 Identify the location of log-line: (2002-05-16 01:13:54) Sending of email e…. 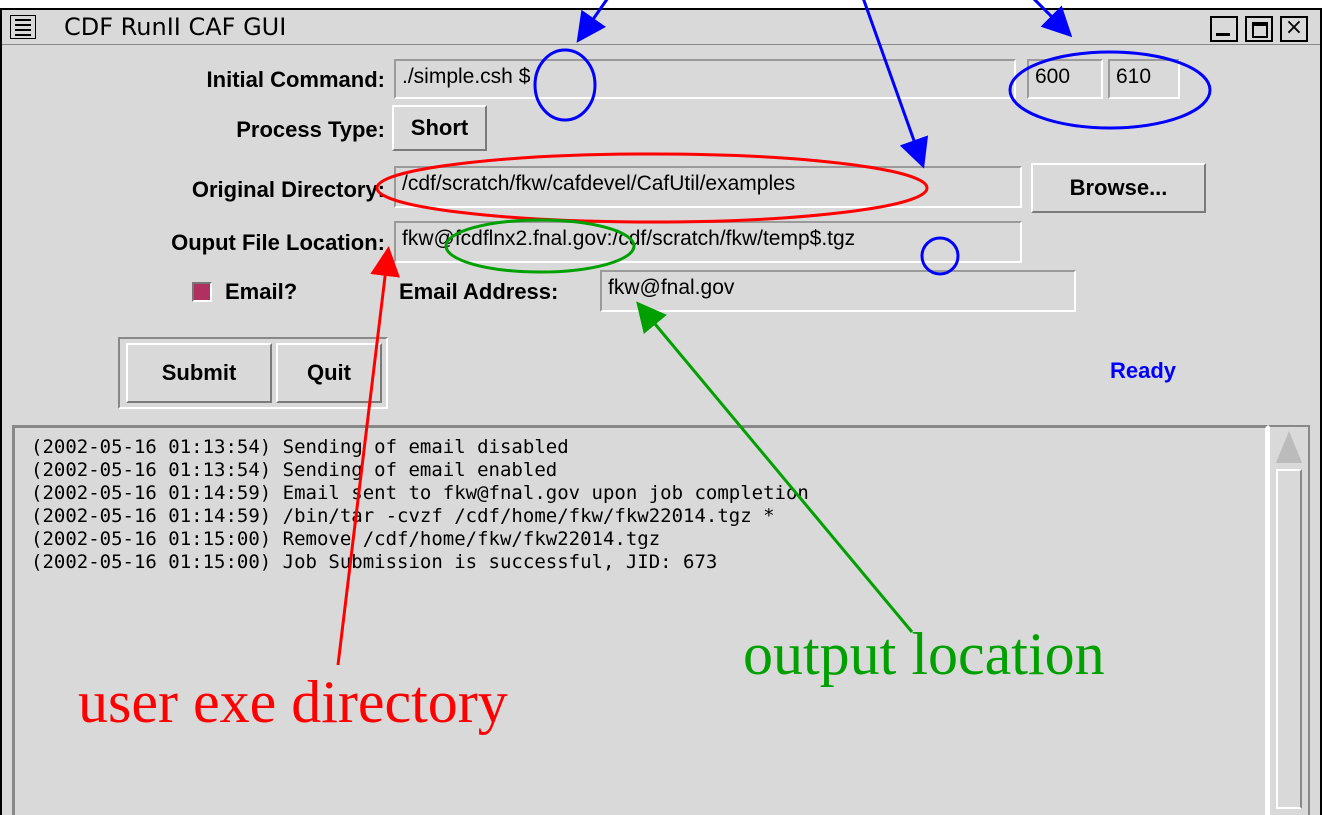
(294, 470).